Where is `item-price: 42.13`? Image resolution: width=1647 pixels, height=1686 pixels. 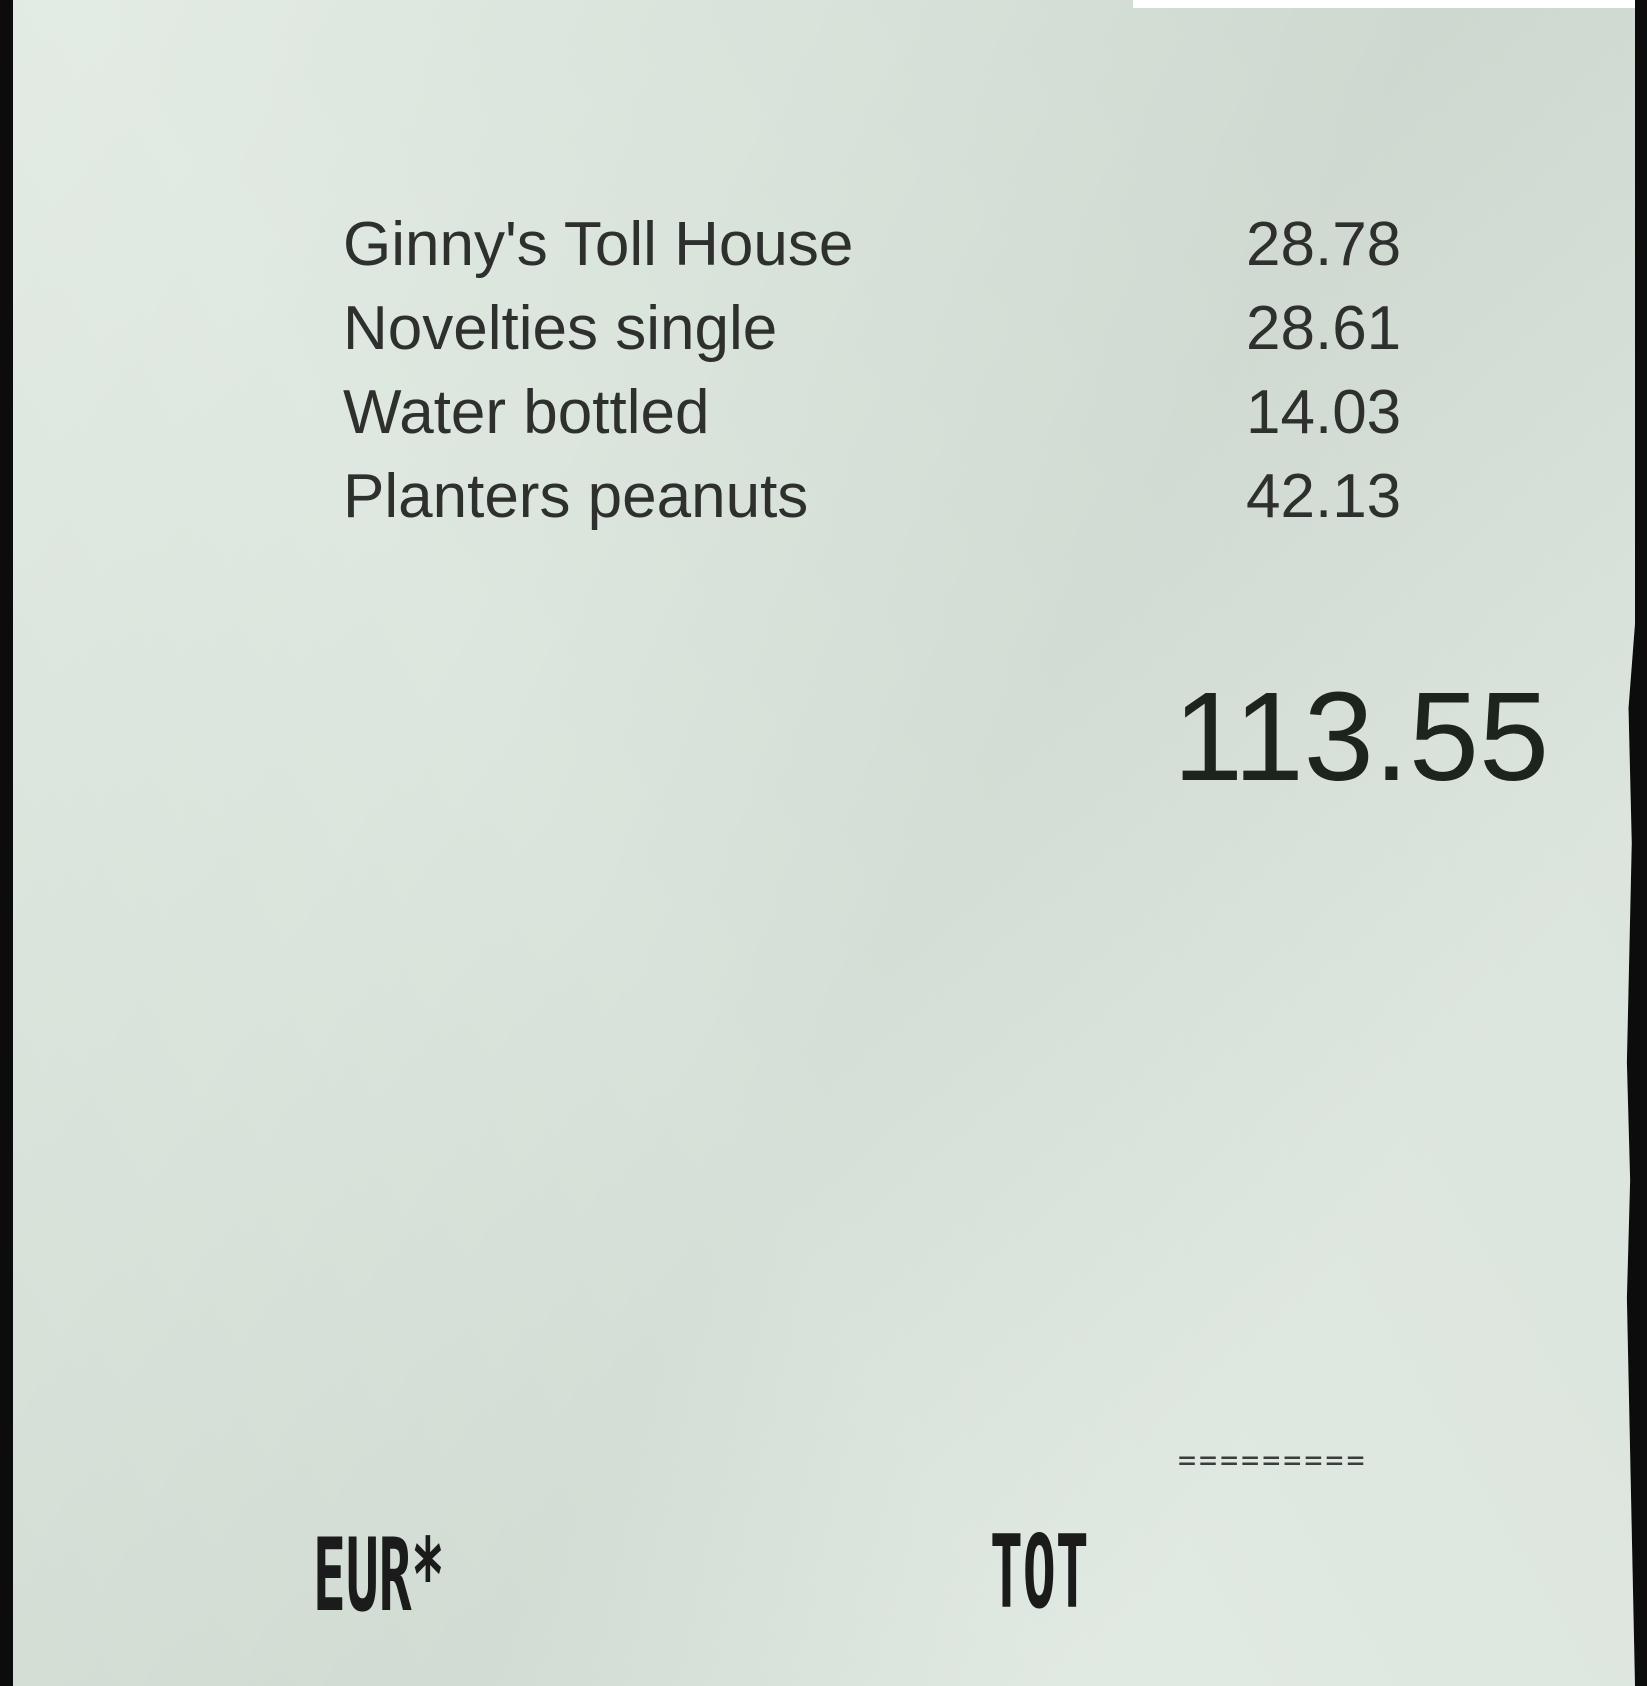
item-price: 42.13 is located at coordinates (1324, 496).